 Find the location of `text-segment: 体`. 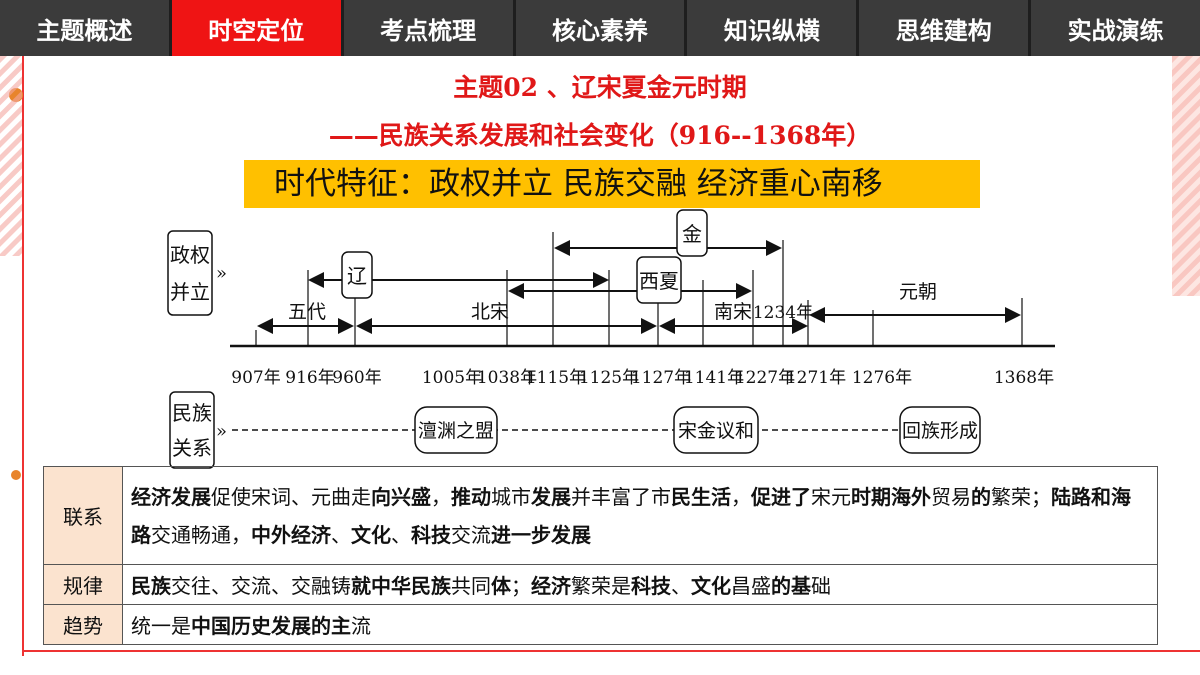

text-segment: 体 is located at coordinates (501, 586).